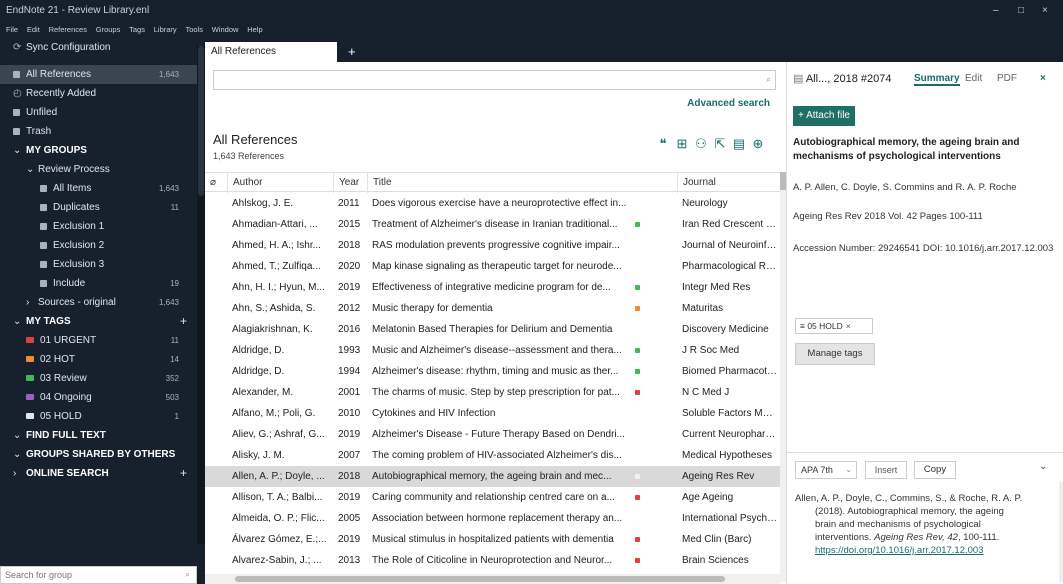 This screenshot has height=584, width=1063. I want to click on attachment-column-icon: ⌀, so click(216, 183).